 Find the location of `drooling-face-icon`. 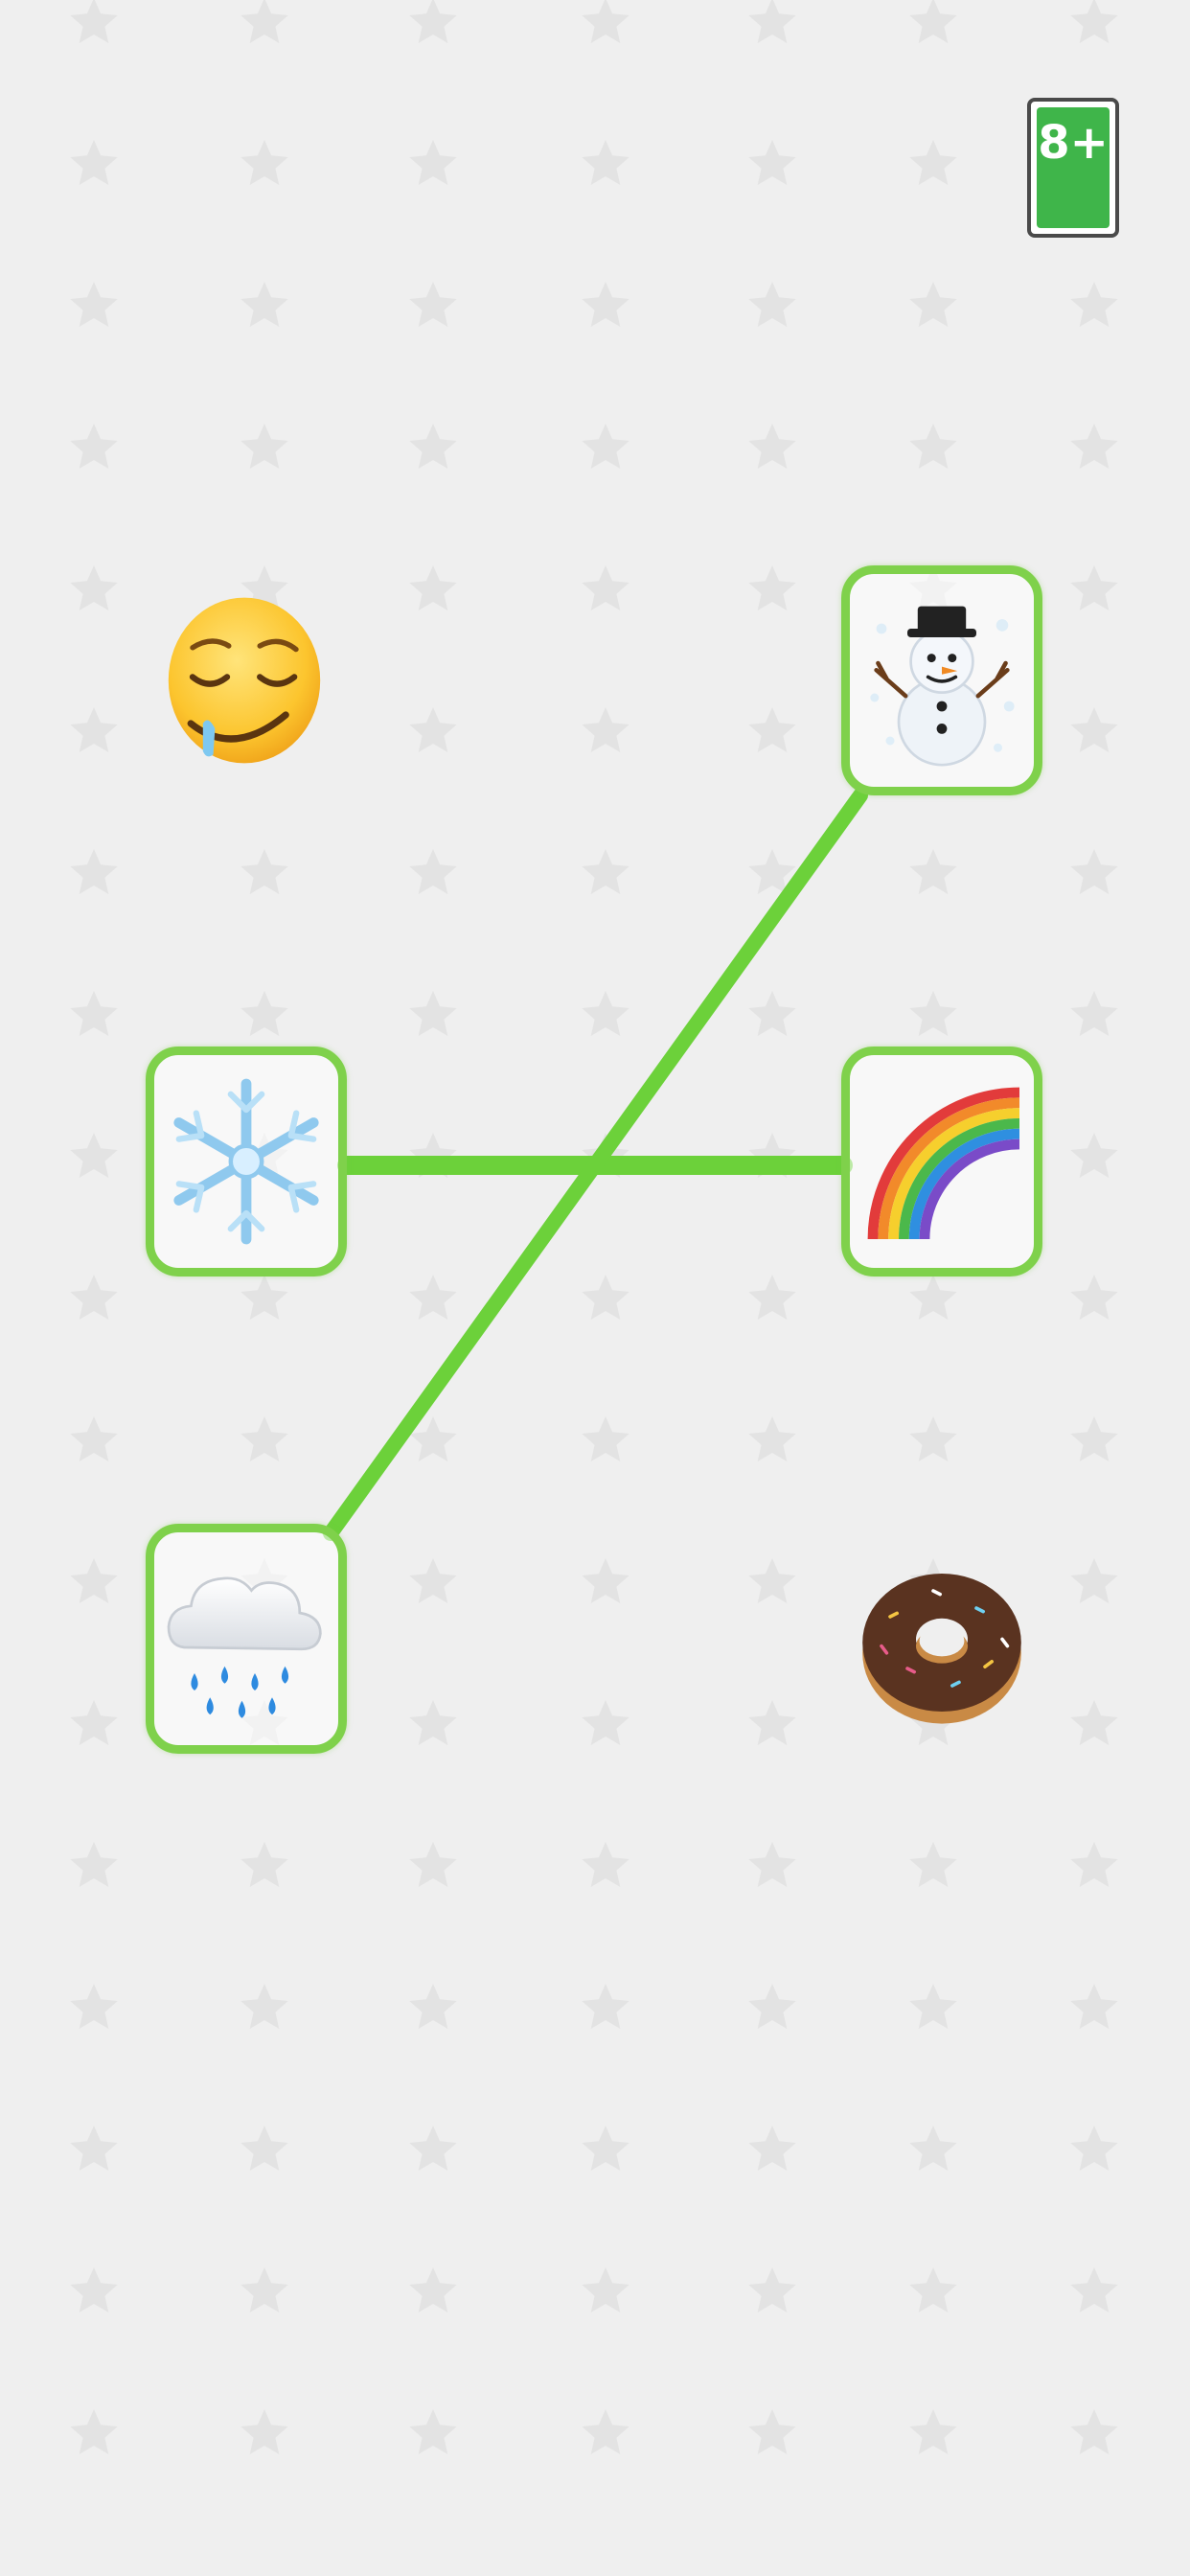

drooling-face-icon is located at coordinates (245, 680).